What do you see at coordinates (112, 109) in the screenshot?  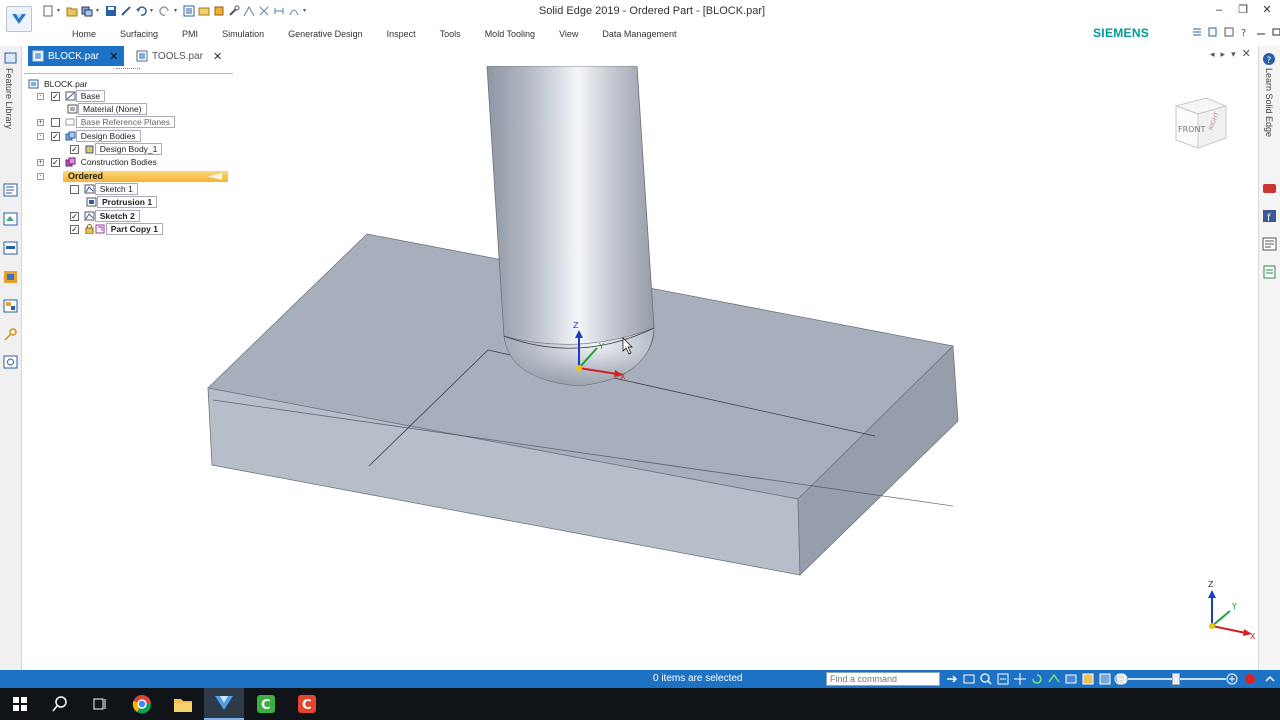 I see `tree-label: Material (None)` at bounding box center [112, 109].